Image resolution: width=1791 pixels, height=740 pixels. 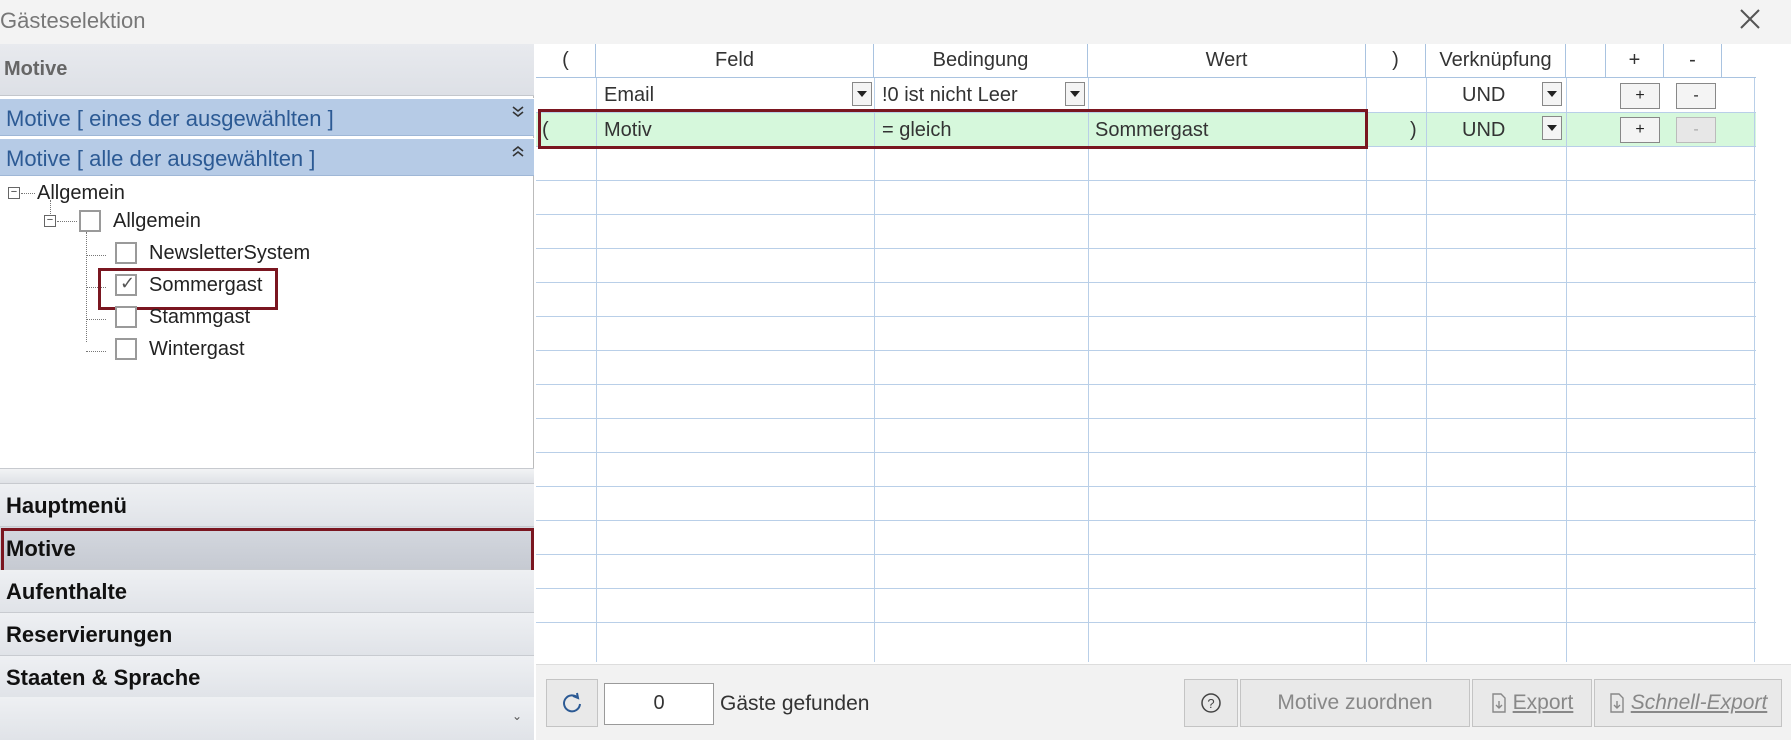 What do you see at coordinates (197, 349) in the screenshot?
I see `tree-item-wintergast: Wintergast` at bounding box center [197, 349].